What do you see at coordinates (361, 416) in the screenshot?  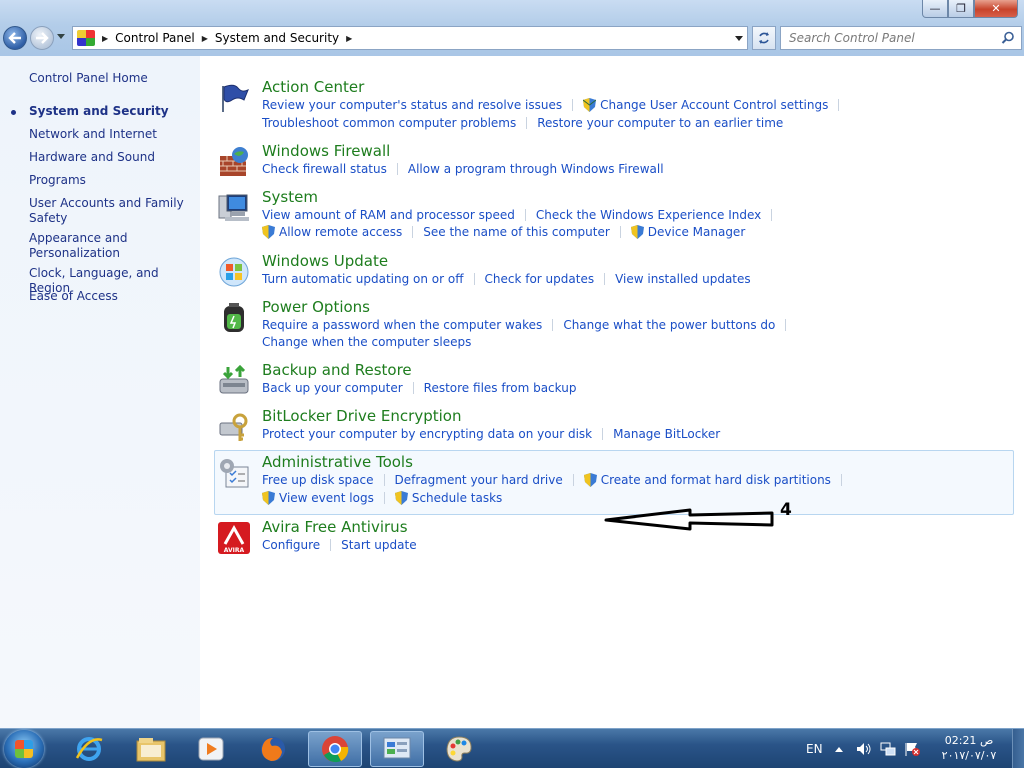 I see `category-title: BitLocker Drive Encryption` at bounding box center [361, 416].